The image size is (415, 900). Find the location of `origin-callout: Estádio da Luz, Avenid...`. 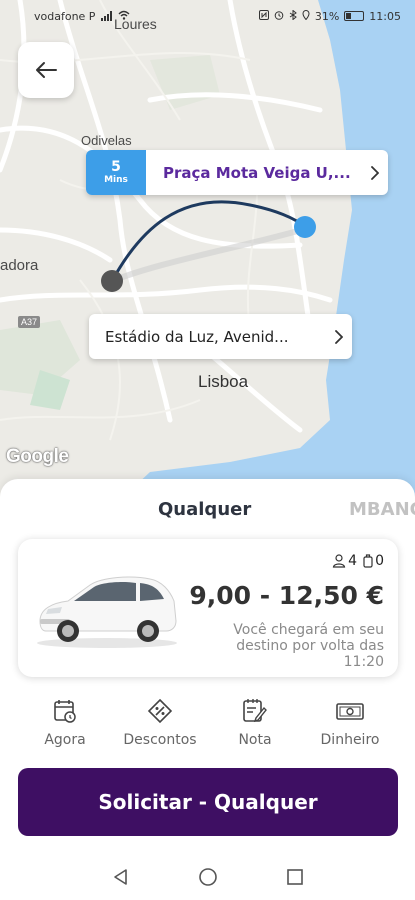

origin-callout: Estádio da Luz, Avenid... is located at coordinates (220, 336).